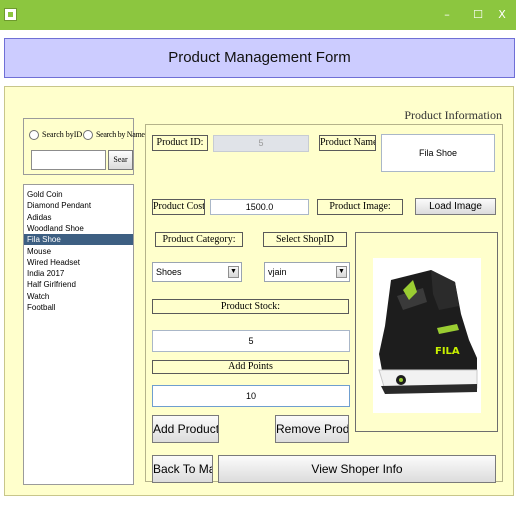 This screenshot has height=511, width=516. What do you see at coordinates (78, 273) in the screenshot?
I see `list-item: India 2017` at bounding box center [78, 273].